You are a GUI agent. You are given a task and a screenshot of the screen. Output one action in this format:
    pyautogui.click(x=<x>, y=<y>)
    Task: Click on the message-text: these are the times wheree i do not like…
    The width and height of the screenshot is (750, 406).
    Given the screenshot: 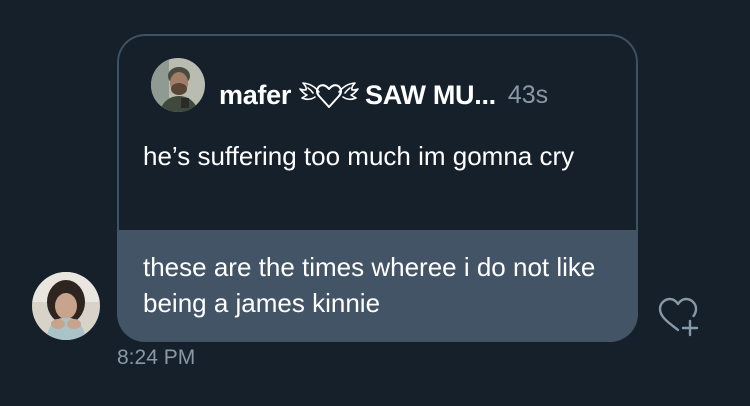 What is the action you would take?
    pyautogui.click(x=369, y=285)
    